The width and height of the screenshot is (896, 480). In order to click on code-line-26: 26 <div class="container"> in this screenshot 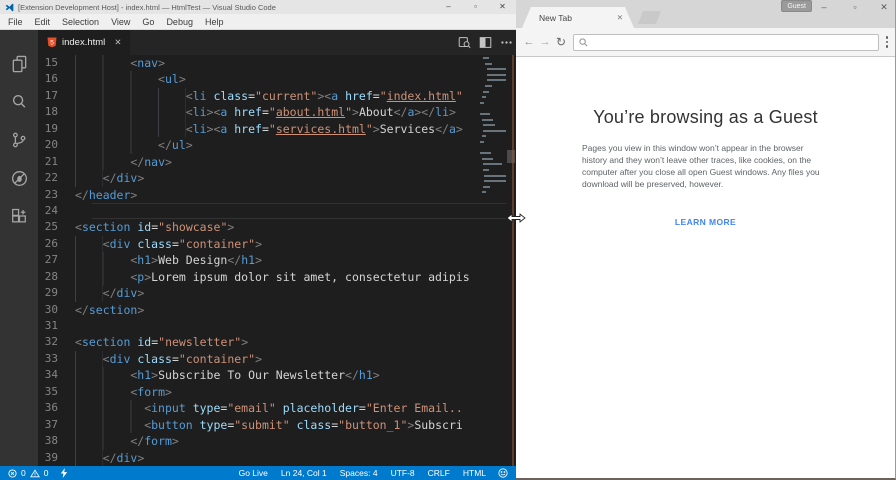, I will do `click(277, 244)`.